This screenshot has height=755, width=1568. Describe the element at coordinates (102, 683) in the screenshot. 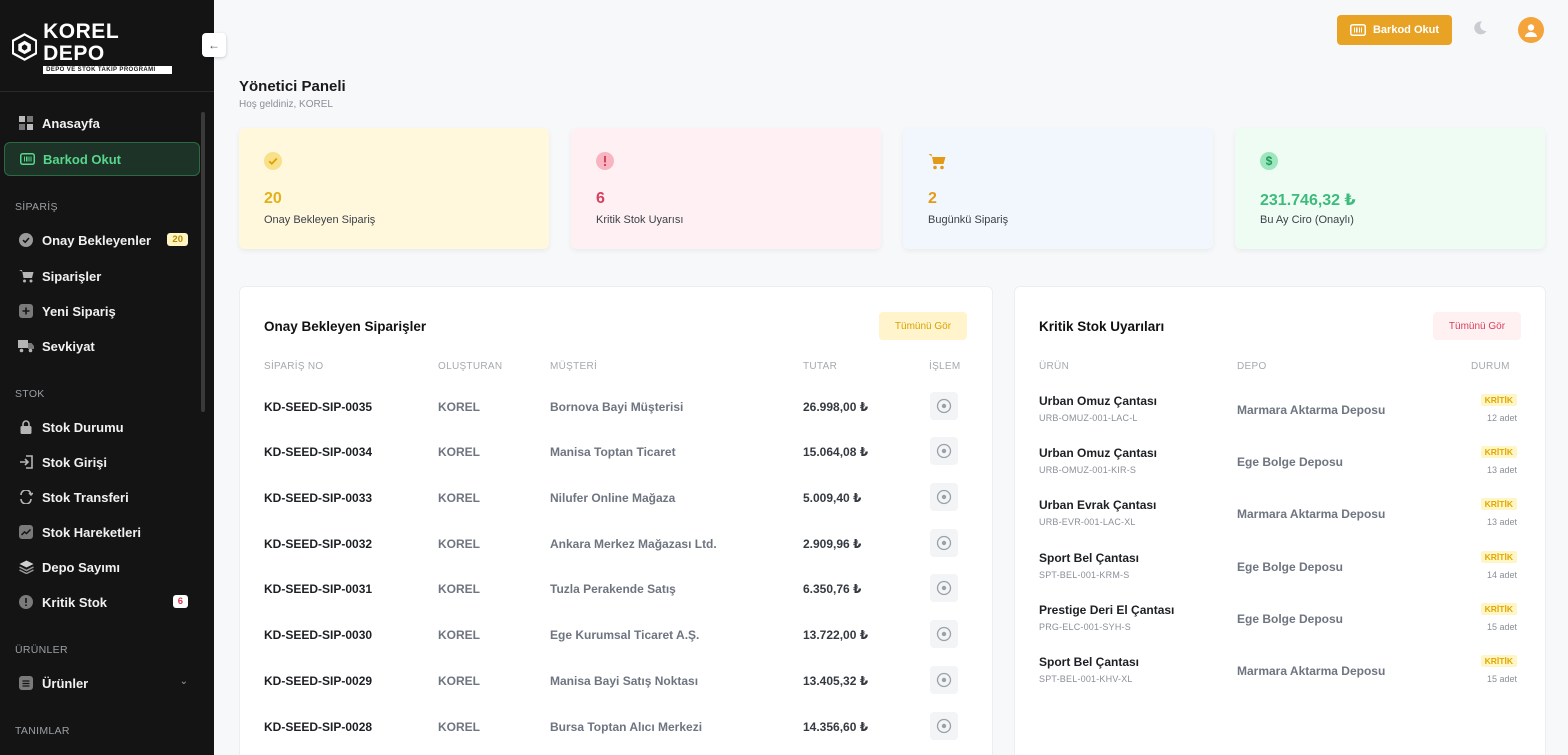

I see `sidebar-item-urunler: Ürünler ⌄` at that location.